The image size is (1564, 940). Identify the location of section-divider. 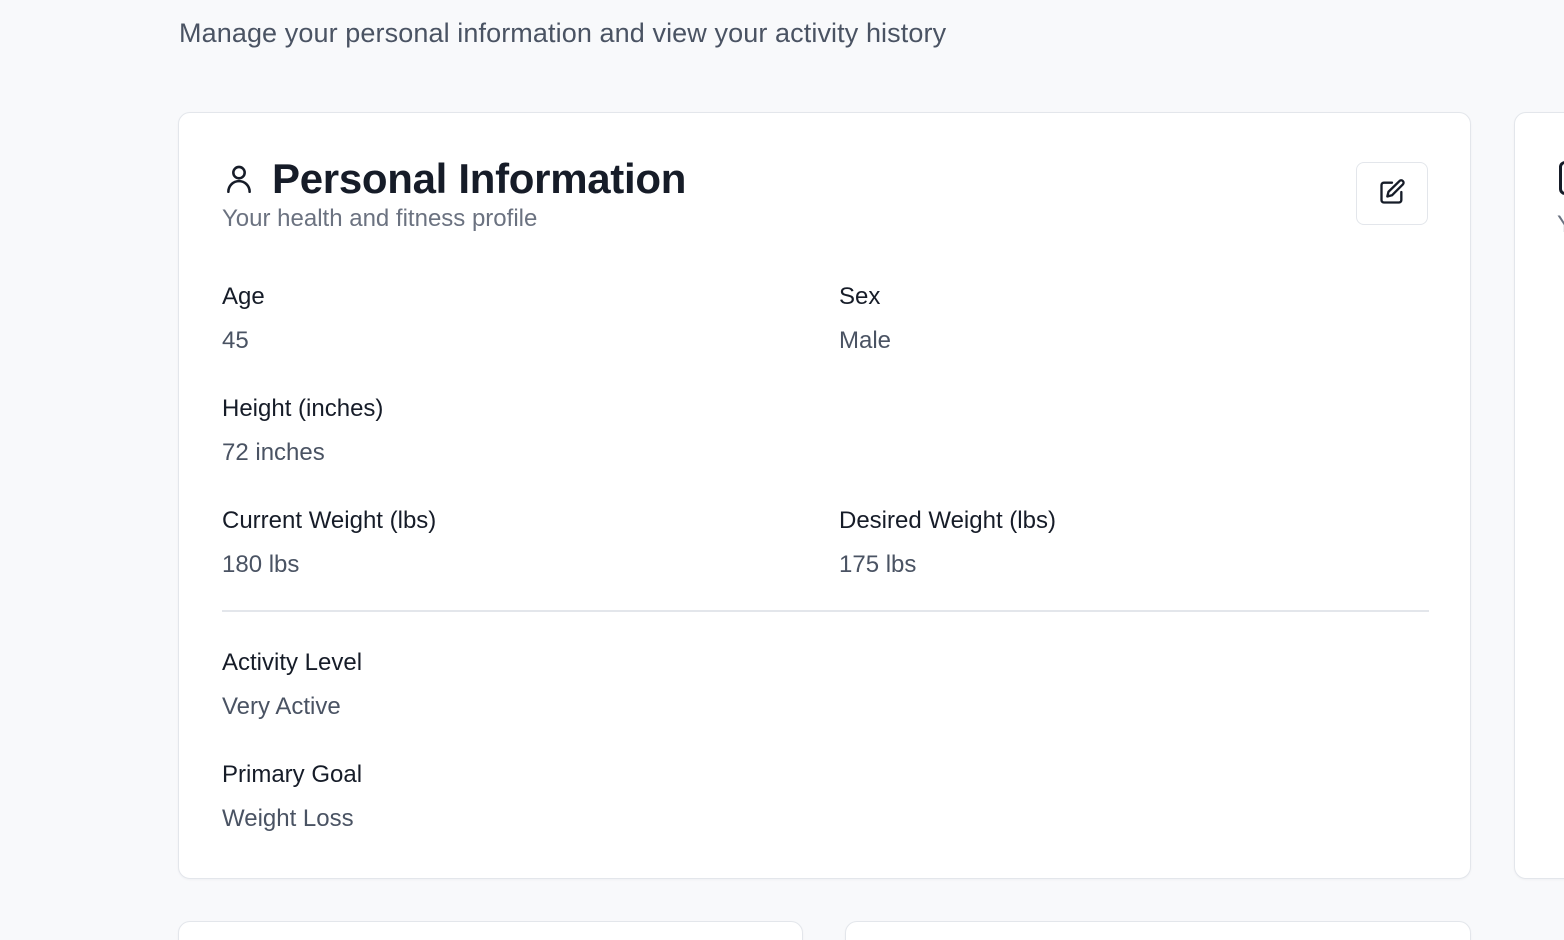
(825, 611).